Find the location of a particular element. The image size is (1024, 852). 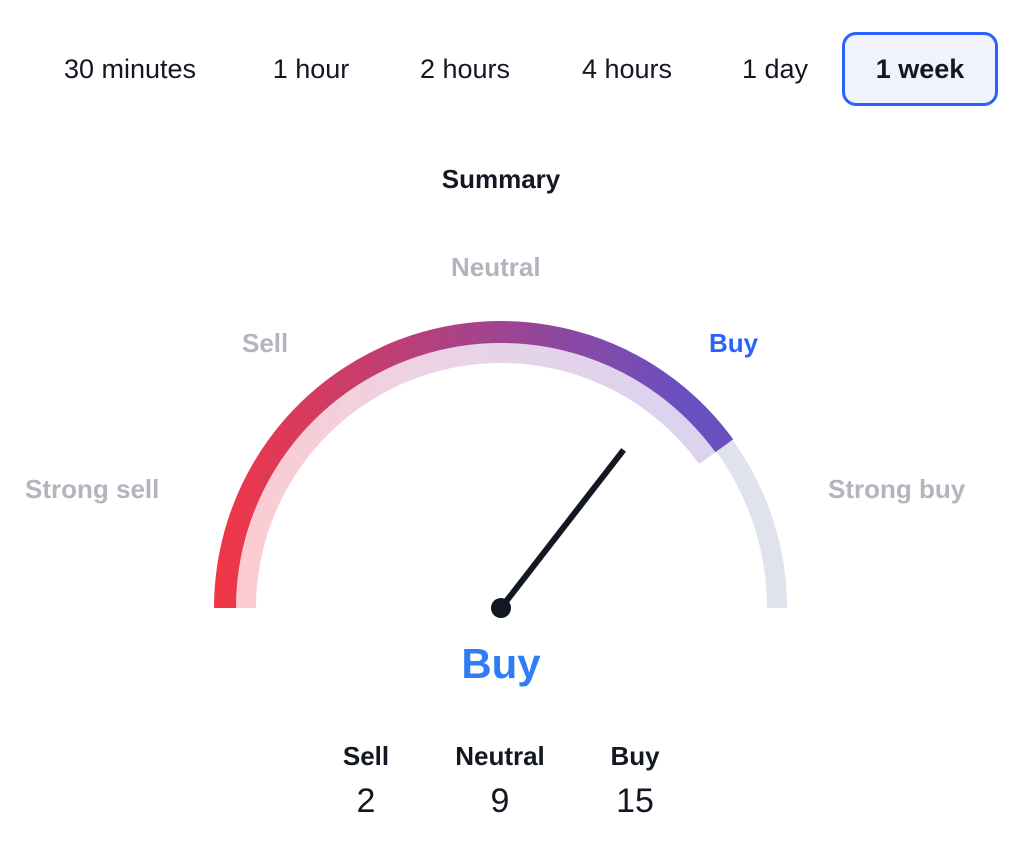

count-sell: Sell 2 is located at coordinates (366, 779).